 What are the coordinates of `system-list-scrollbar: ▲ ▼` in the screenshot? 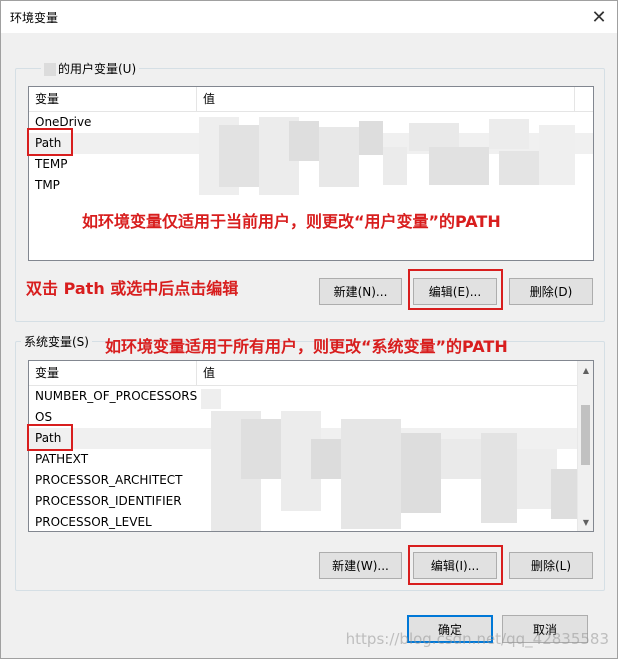 It's located at (585, 446).